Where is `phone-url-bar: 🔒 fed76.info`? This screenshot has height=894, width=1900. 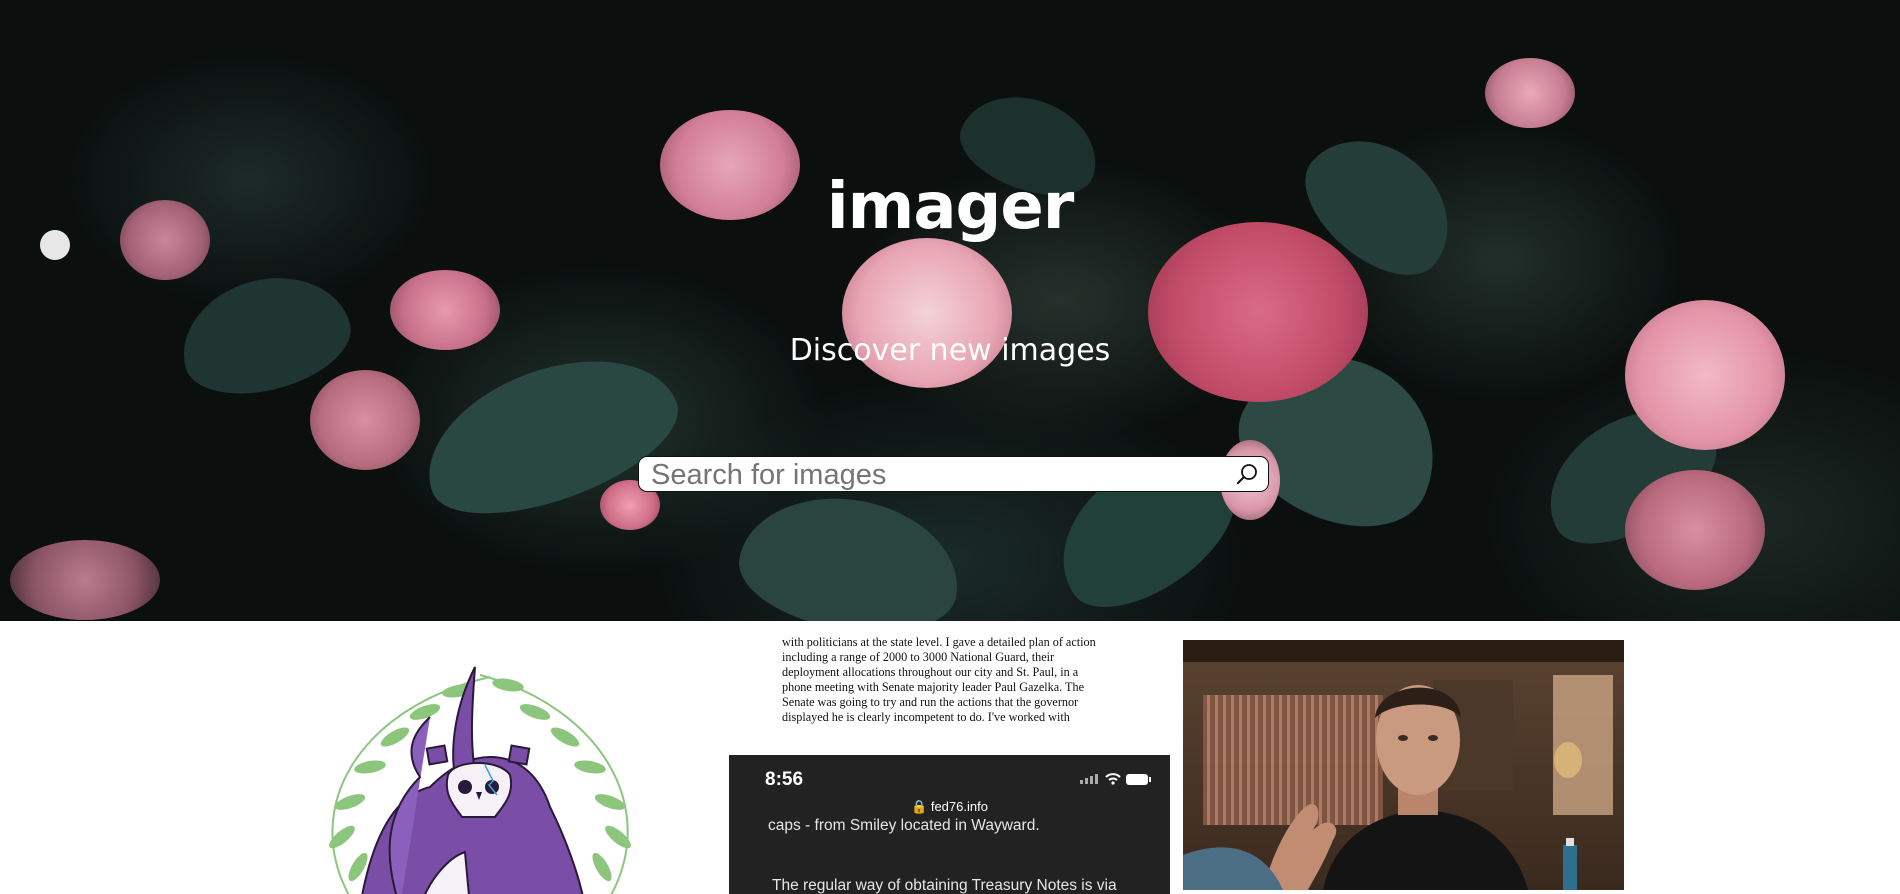 phone-url-bar: 🔒 fed76.info is located at coordinates (949, 807).